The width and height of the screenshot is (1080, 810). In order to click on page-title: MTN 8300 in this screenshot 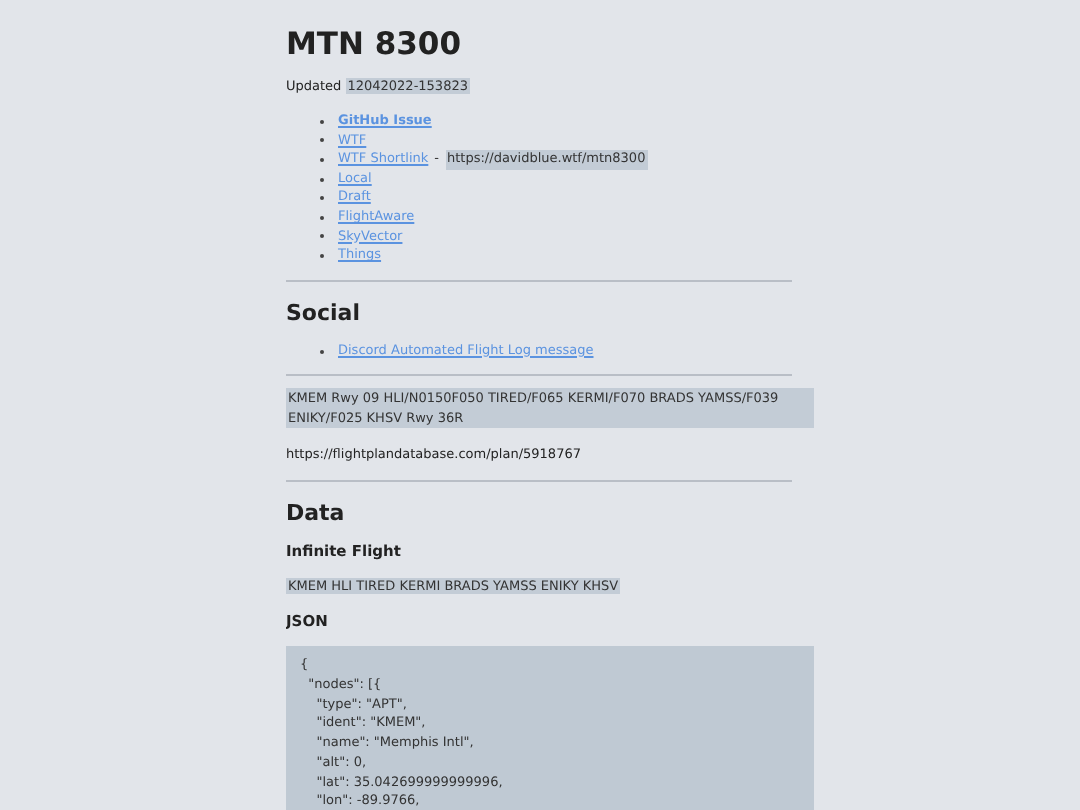, I will do `click(375, 44)`.